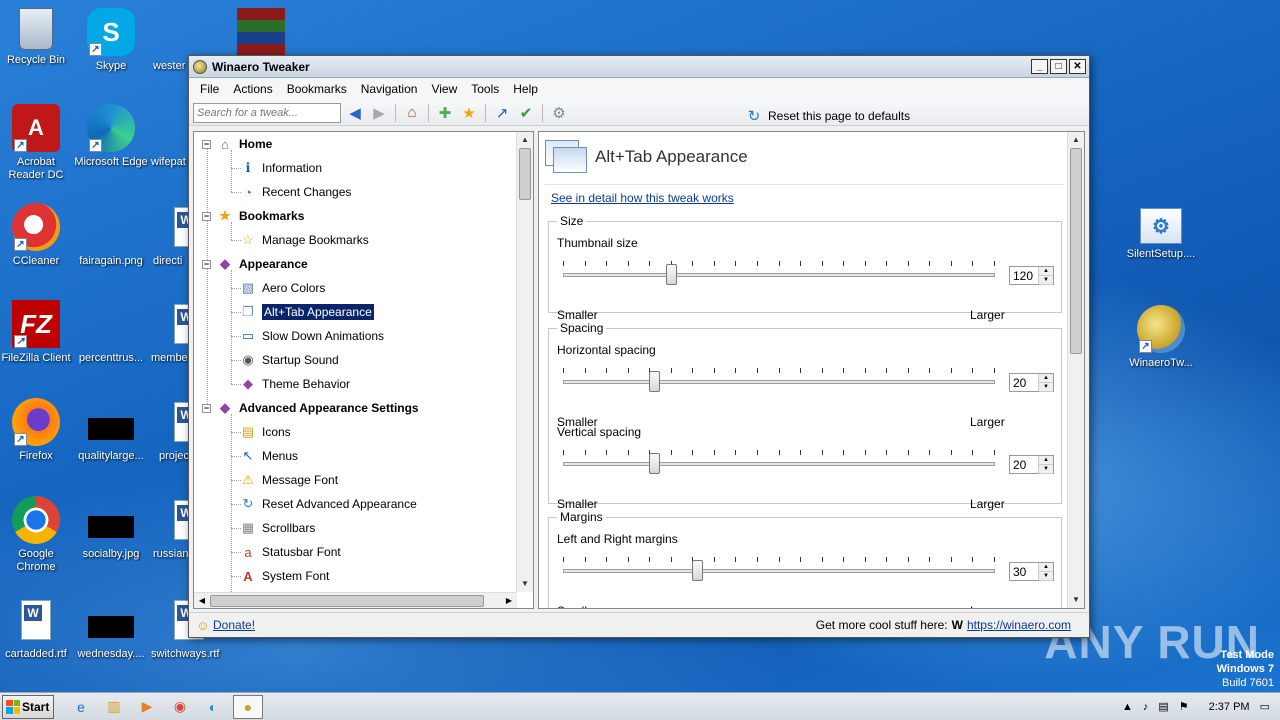  Describe the element at coordinates (39, 628) in the screenshot. I see `desktop-icon-cartadded: cartadded.rtf` at that location.